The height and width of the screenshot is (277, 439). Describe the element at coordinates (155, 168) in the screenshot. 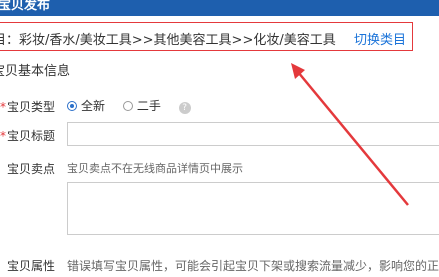

I see `selling-point-hint: 宝贝卖点不在无线商品详情页中展示` at that location.